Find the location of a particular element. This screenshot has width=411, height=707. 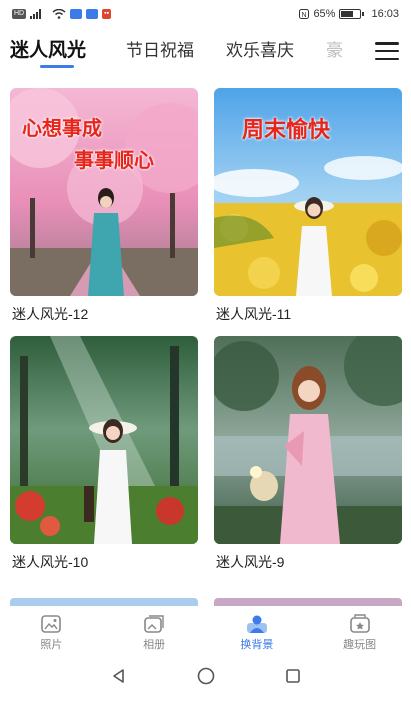

recents-icon is located at coordinates (293, 676).